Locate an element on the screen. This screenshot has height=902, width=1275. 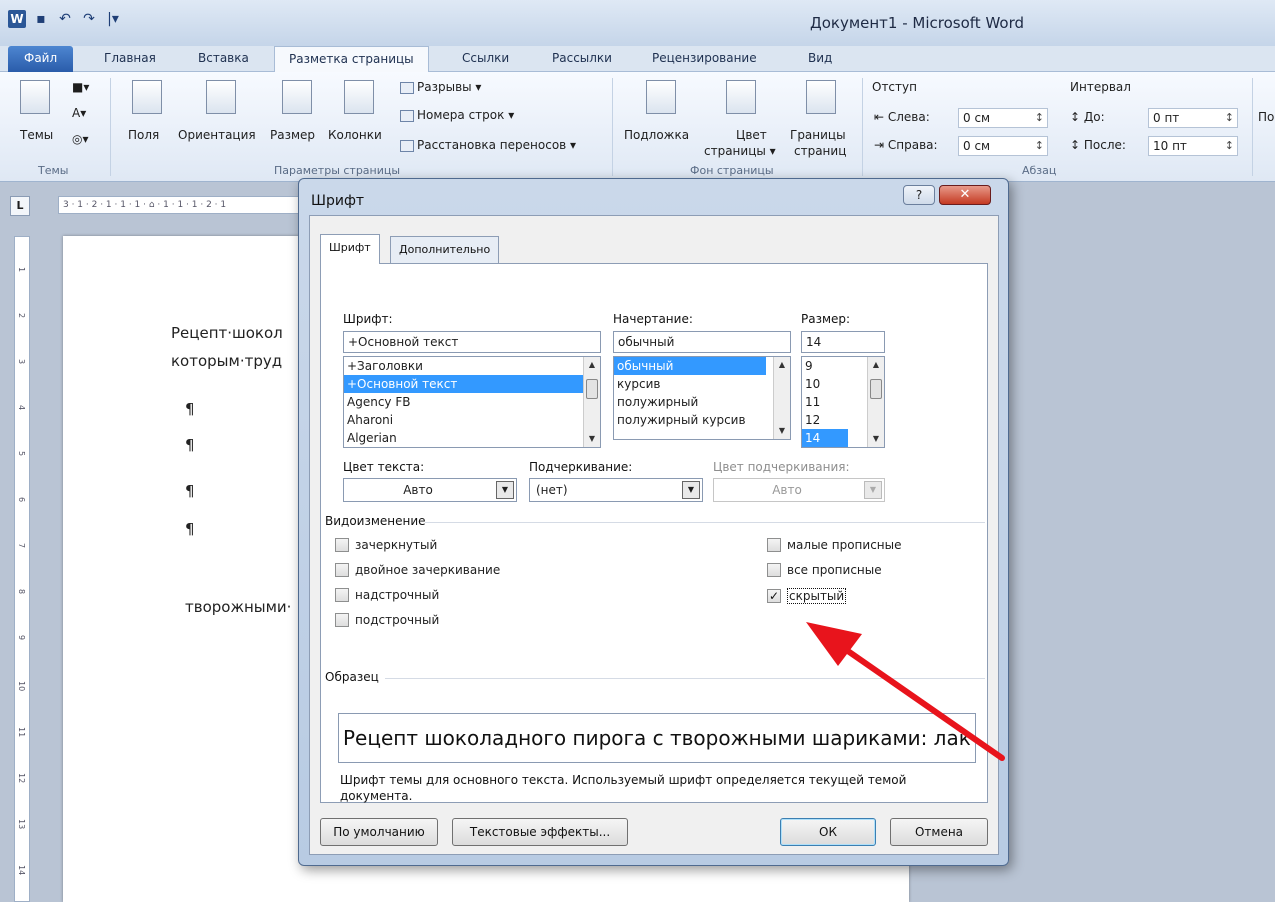
annotation-arrow-icon is located at coordinates (905, 691).